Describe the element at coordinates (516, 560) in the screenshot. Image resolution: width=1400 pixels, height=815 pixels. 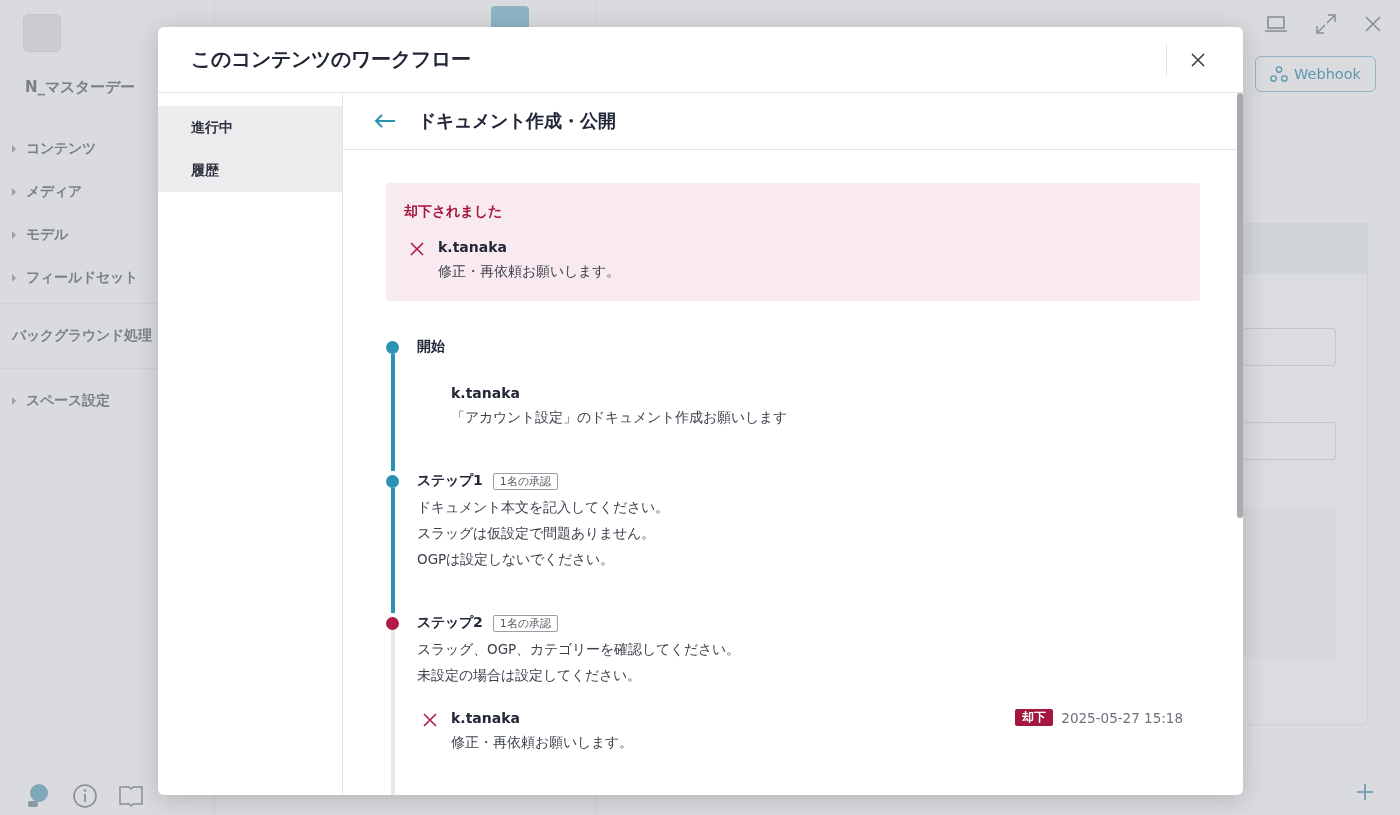
I see `step-description: OGPは設定しないでください。` at that location.